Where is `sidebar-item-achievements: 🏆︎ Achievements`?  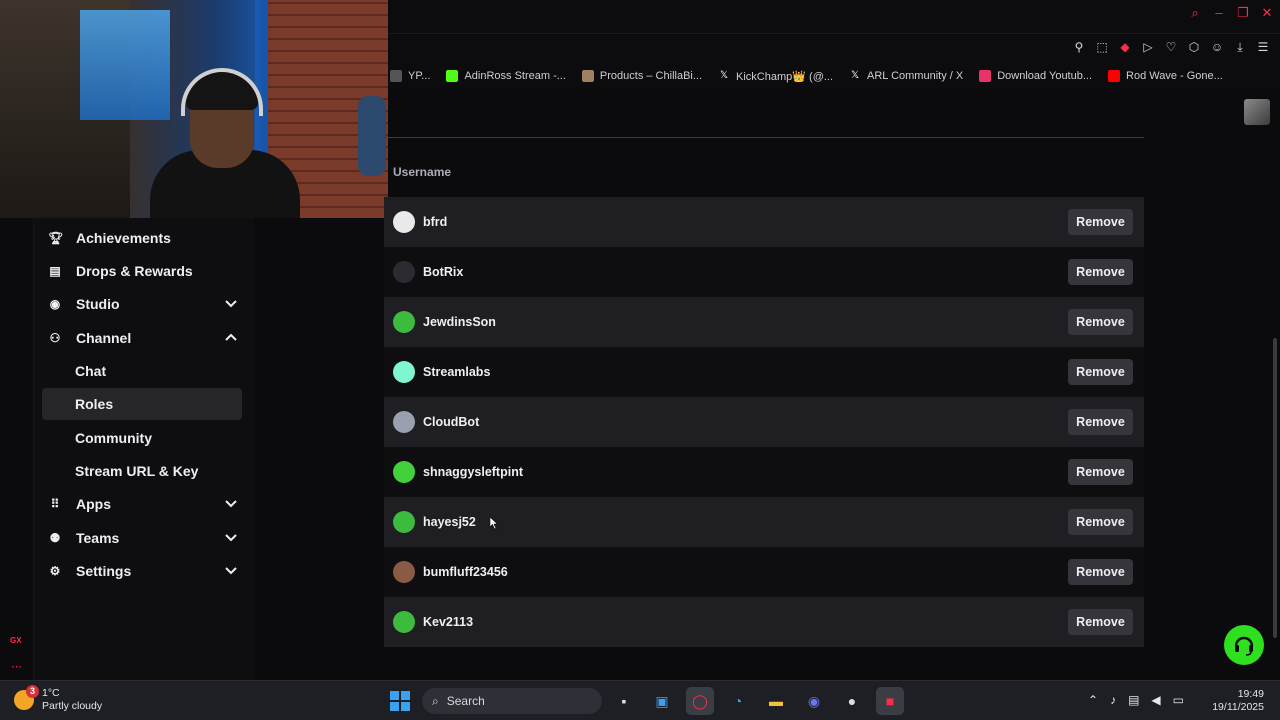 sidebar-item-achievements: 🏆︎ Achievements is located at coordinates (142, 238).